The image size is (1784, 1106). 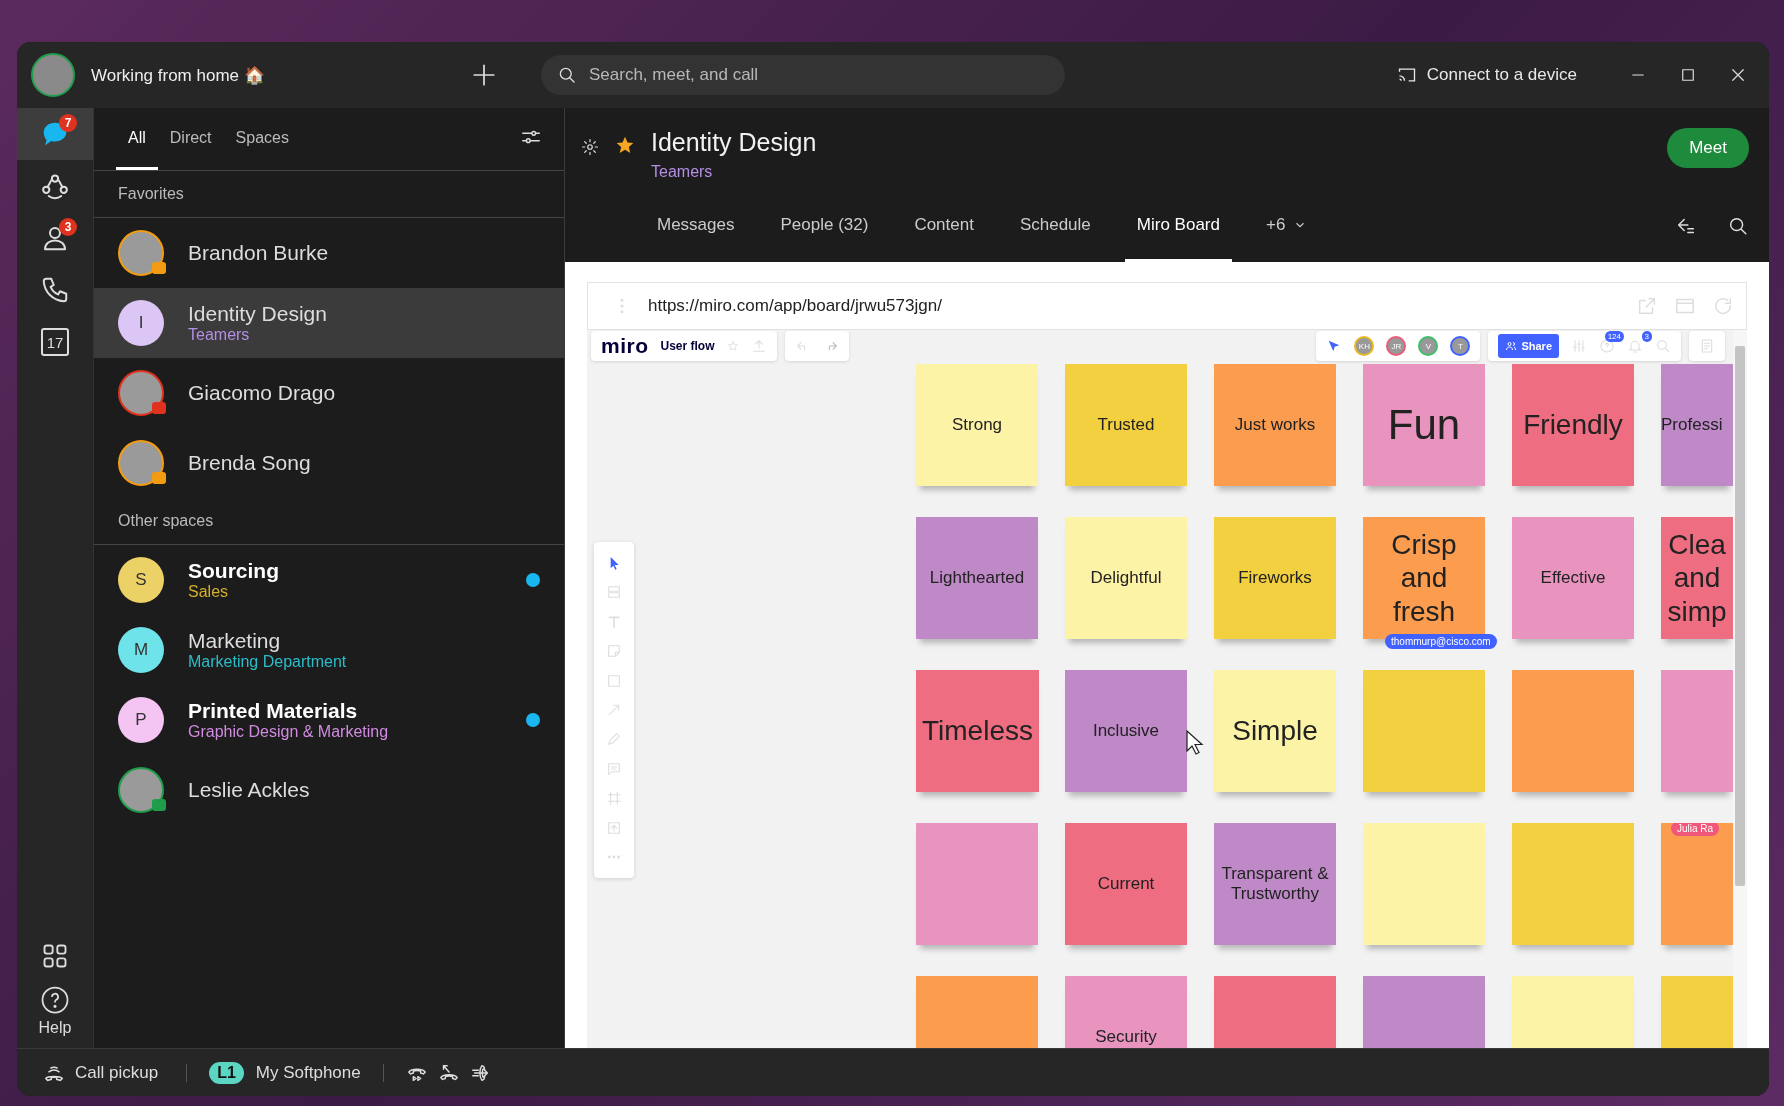 What do you see at coordinates (758, 346) in the screenshot?
I see `export-icon` at bounding box center [758, 346].